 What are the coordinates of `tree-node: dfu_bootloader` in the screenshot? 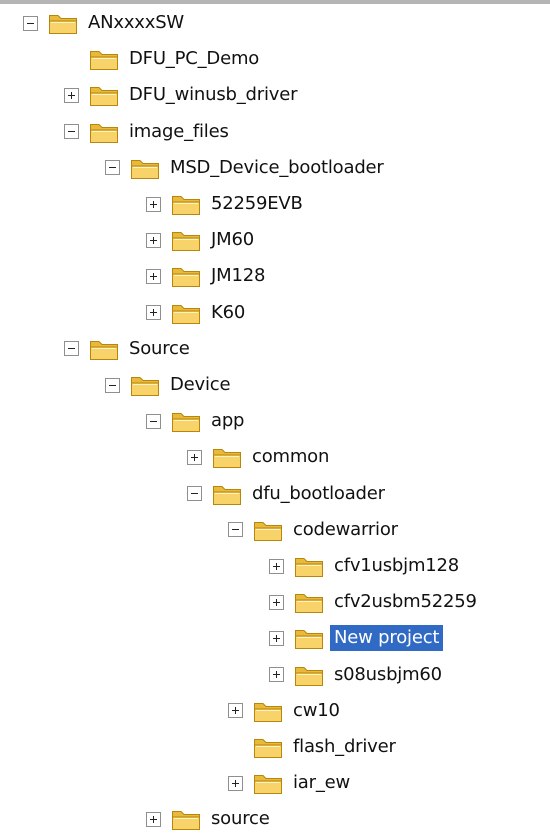 It's located at (288, 494).